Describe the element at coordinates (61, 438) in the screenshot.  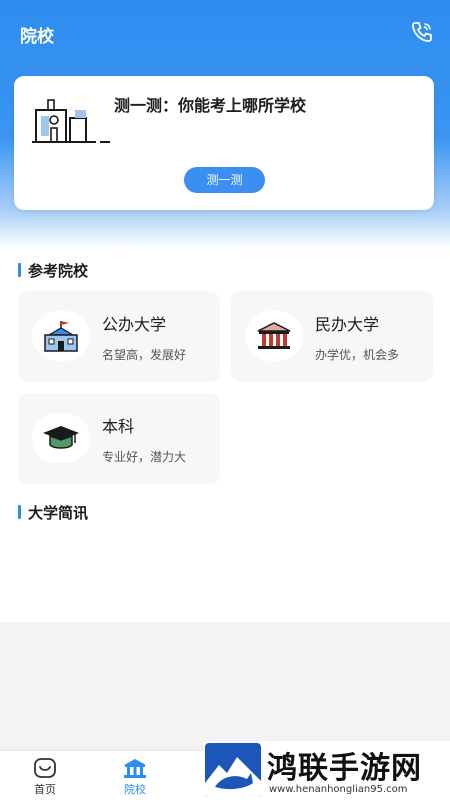
I see `graduation-cap-icon` at that location.